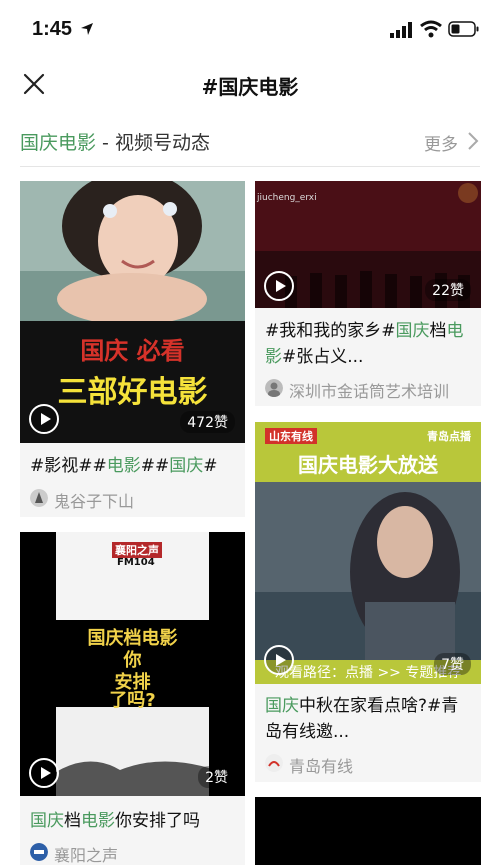 This screenshot has width=500, height=865. I want to click on section-header: 国庆电影 - 视频号动态 更多, so click(250, 141).